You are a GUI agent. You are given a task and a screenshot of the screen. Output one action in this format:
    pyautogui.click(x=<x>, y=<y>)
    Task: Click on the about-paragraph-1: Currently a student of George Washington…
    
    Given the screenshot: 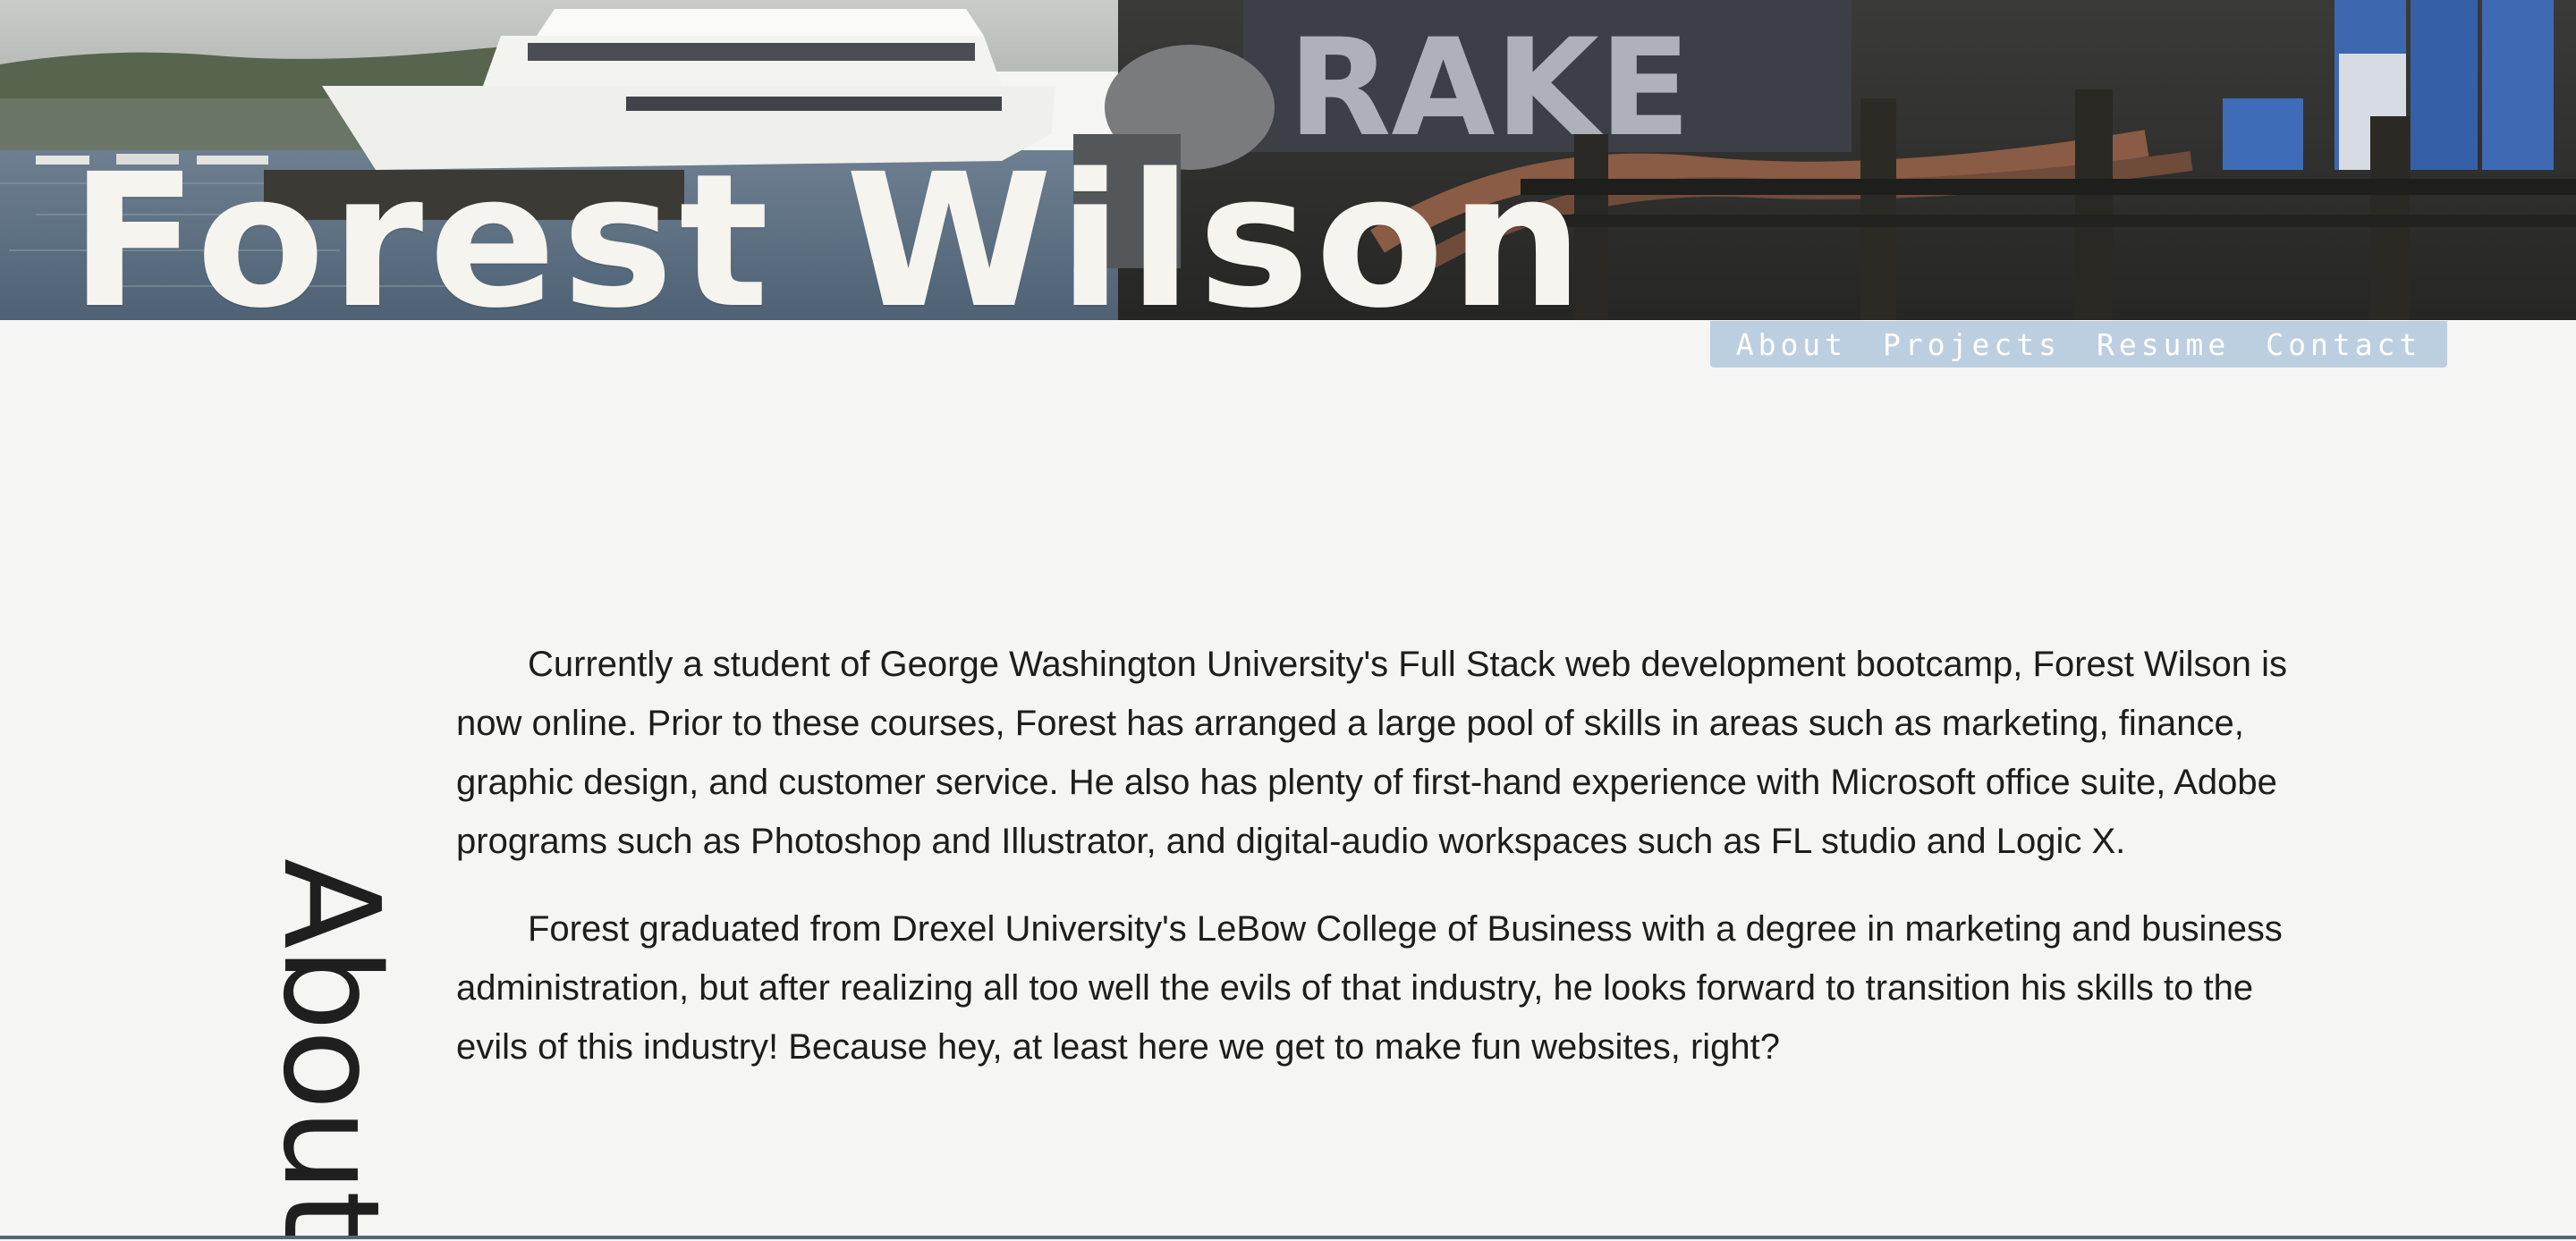 What is the action you would take?
    pyautogui.click(x=1372, y=753)
    